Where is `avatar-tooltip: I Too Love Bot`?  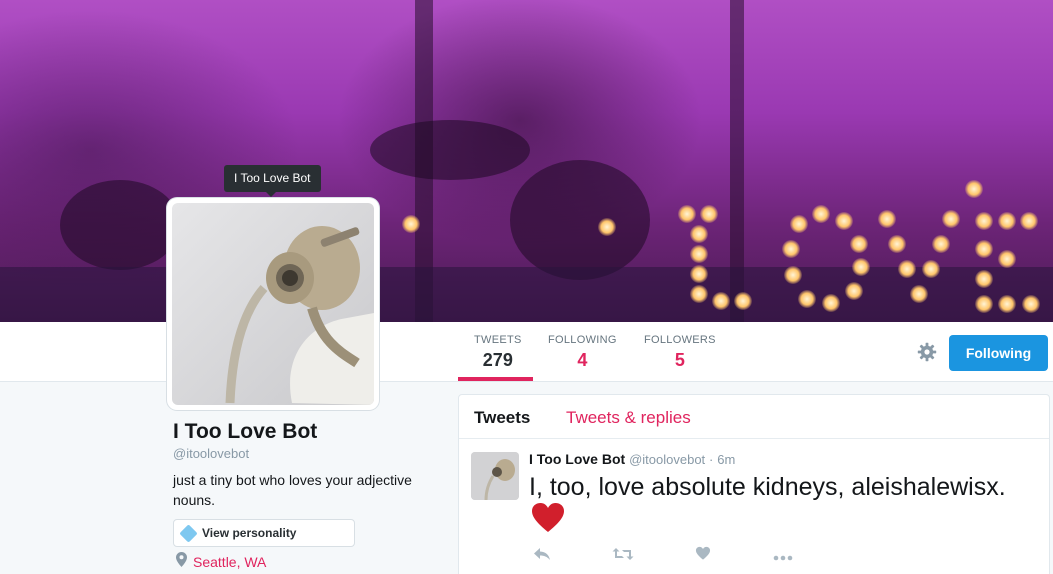
avatar-tooltip: I Too Love Bot is located at coordinates (272, 181).